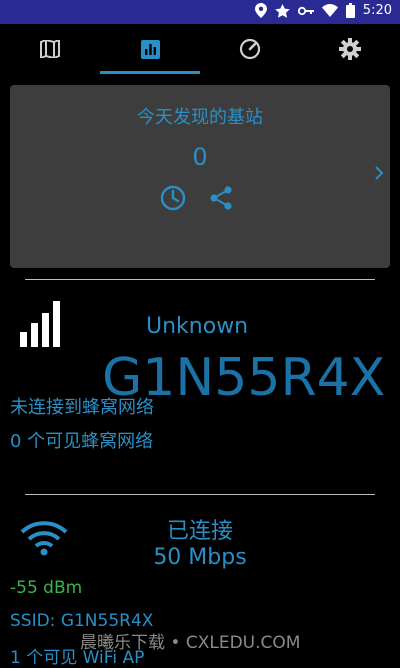 The image size is (400, 668). What do you see at coordinates (200, 12) in the screenshot?
I see `status-bar: 5:20` at bounding box center [200, 12].